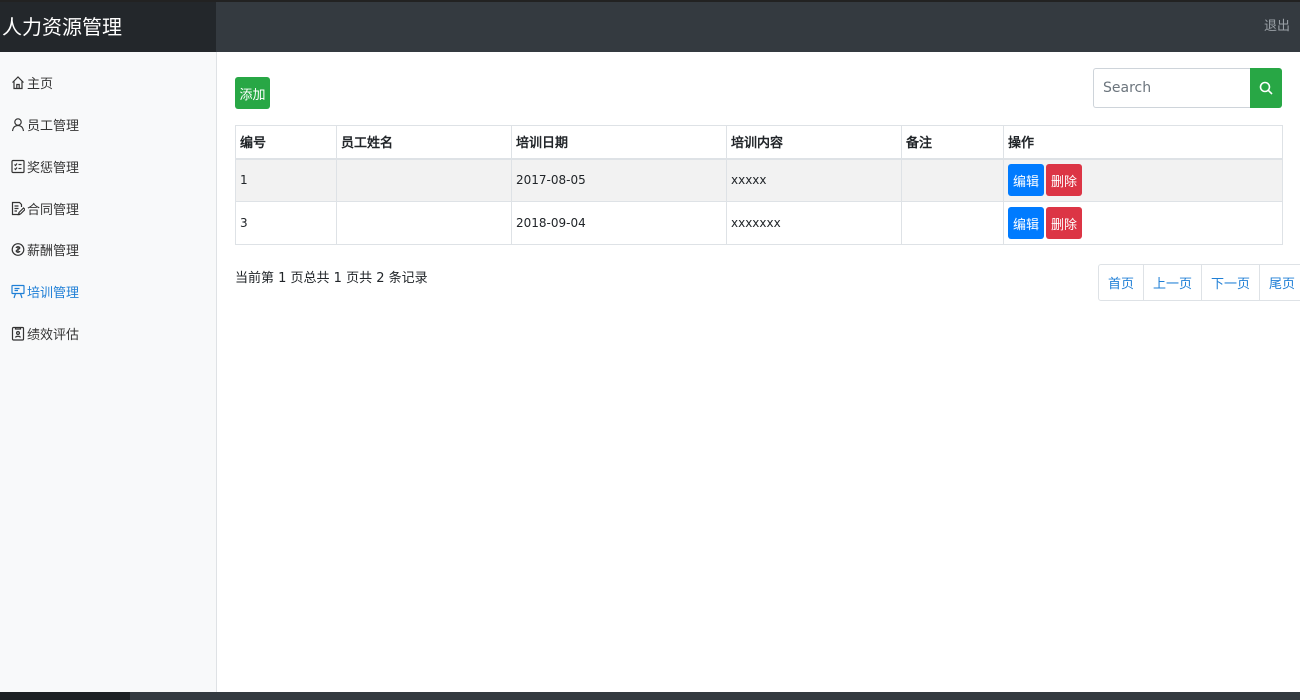 The image size is (1300, 700). Describe the element at coordinates (18, 82) in the screenshot. I see `home-icon` at that location.